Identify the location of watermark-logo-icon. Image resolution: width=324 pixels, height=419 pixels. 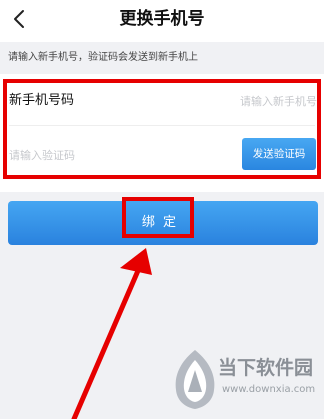
(195, 379).